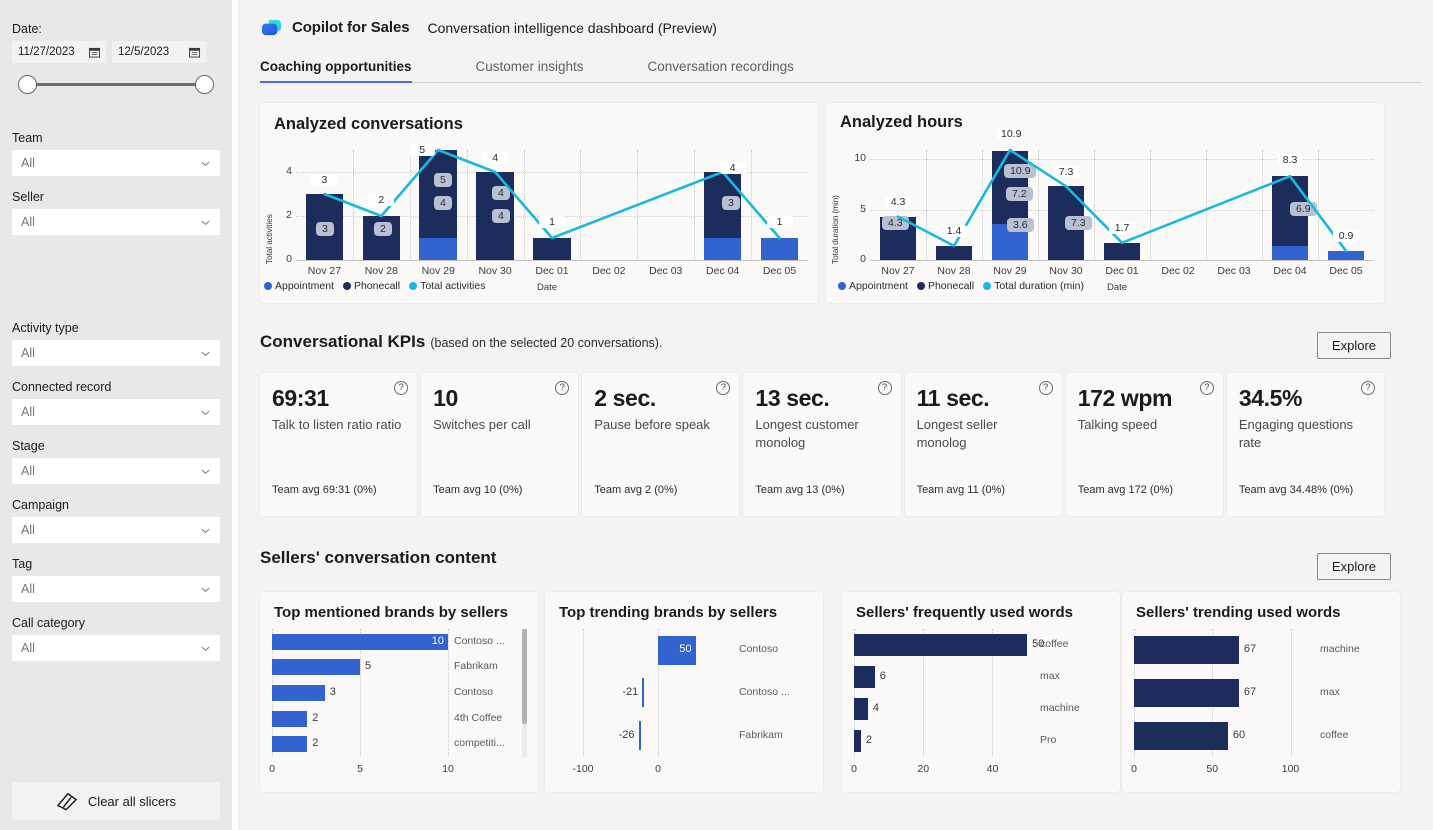 This screenshot has width=1433, height=830. I want to click on bar-data-label: 4, so click(501, 193).